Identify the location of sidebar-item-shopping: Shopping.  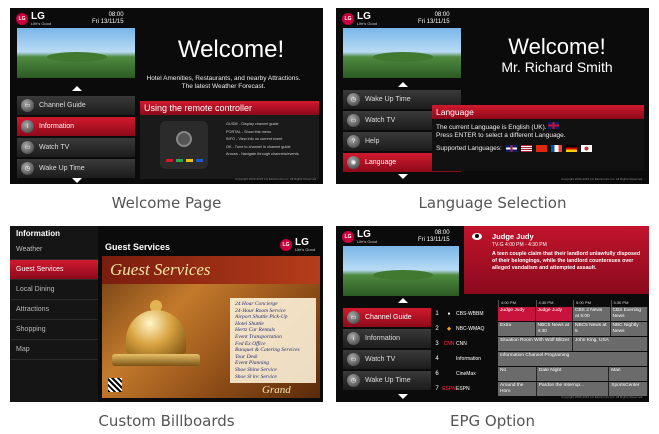
(54, 330).